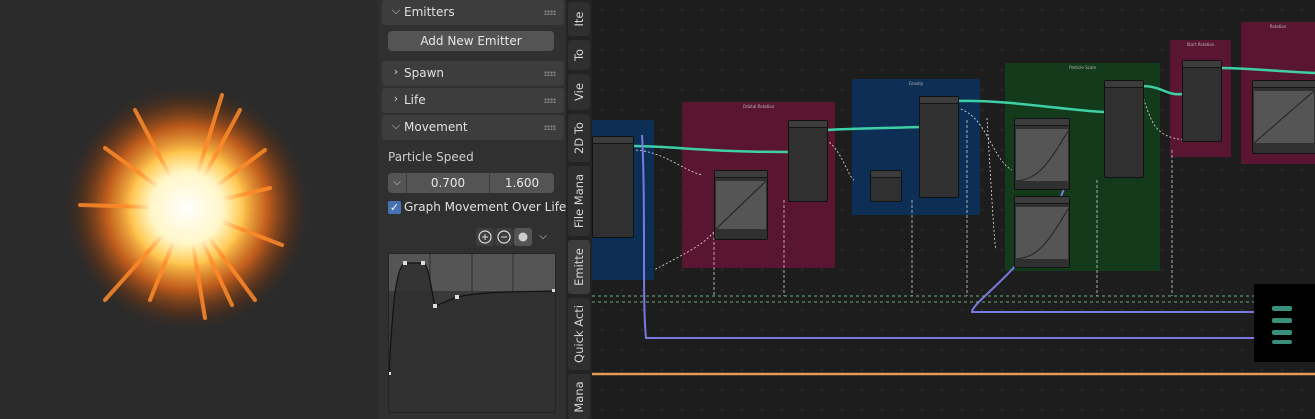 Image resolution: width=1315 pixels, height=419 pixels. I want to click on life-label: Life, so click(415, 100).